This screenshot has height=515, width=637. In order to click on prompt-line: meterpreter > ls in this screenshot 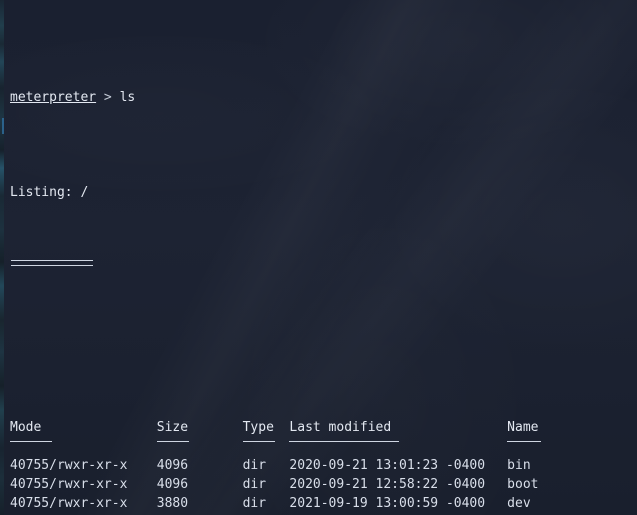, I will do `click(323, 97)`.